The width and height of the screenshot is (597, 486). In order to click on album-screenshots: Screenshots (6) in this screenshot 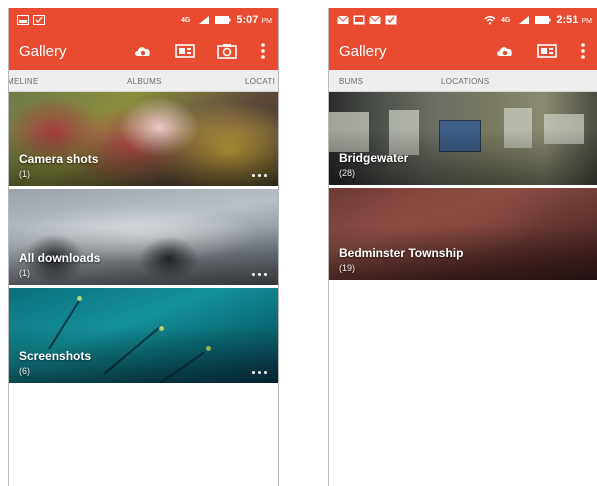, I will do `click(143, 337)`.